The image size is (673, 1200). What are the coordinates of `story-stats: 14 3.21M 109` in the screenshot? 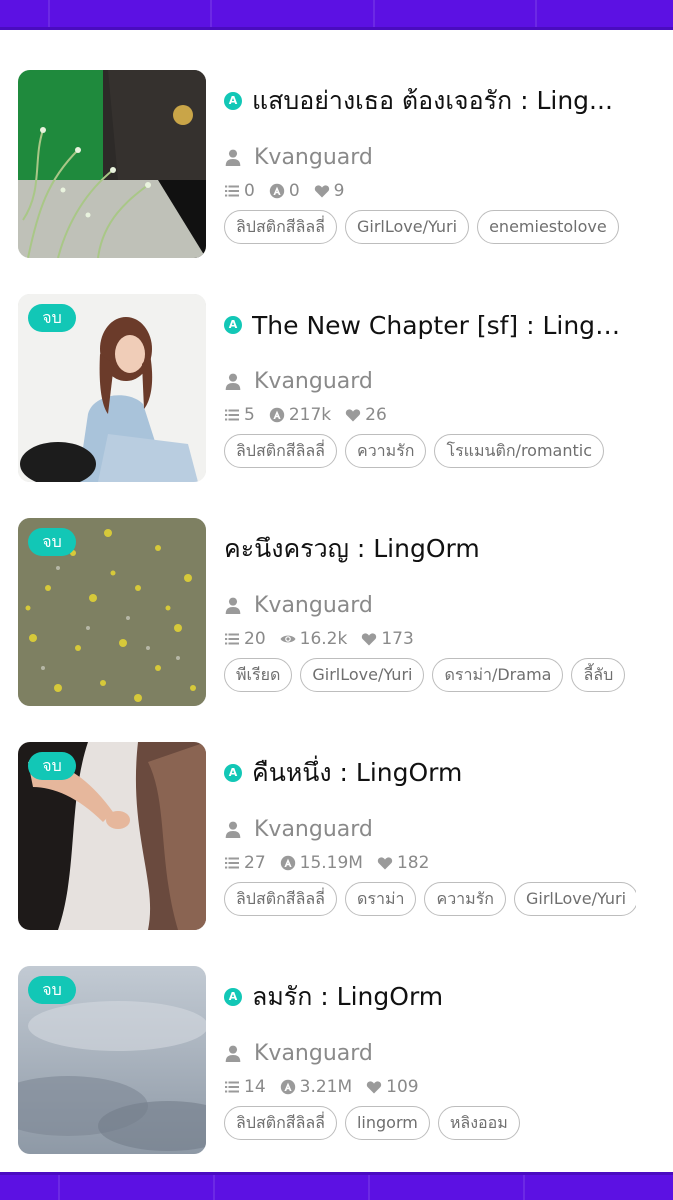 It's located at (328, 1087).